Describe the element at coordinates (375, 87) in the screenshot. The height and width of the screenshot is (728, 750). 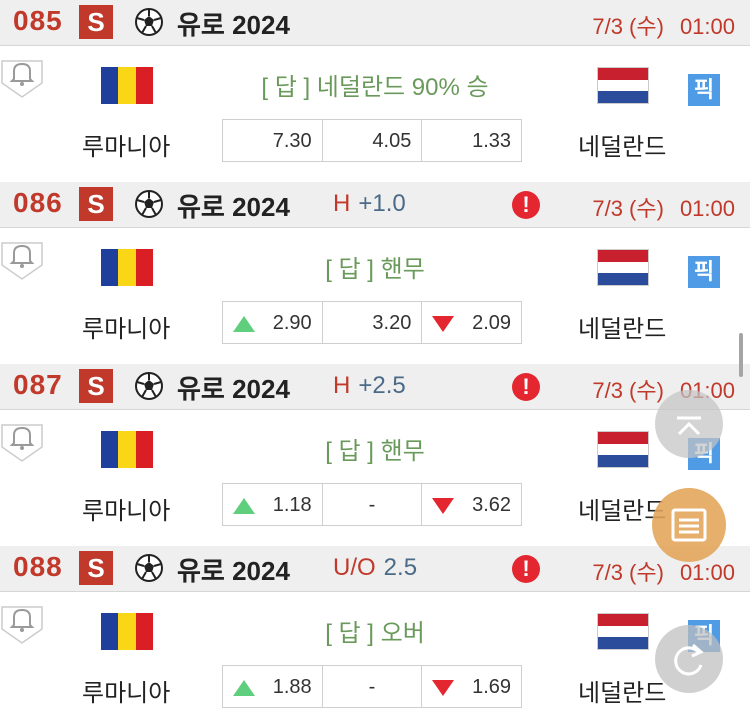
I see `answer-text: [ 답 ] 네덜란드 90% 승` at that location.